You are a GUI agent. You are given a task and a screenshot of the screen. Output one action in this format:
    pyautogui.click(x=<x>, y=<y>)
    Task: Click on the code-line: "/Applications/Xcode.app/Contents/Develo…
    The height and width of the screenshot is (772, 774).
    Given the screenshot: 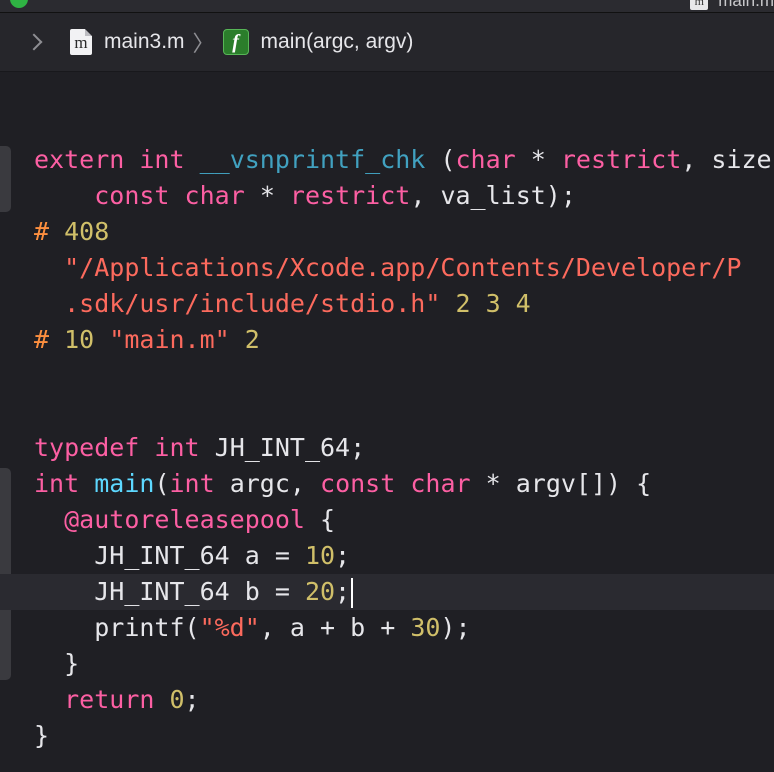 What is the action you would take?
    pyautogui.click(x=387, y=268)
    